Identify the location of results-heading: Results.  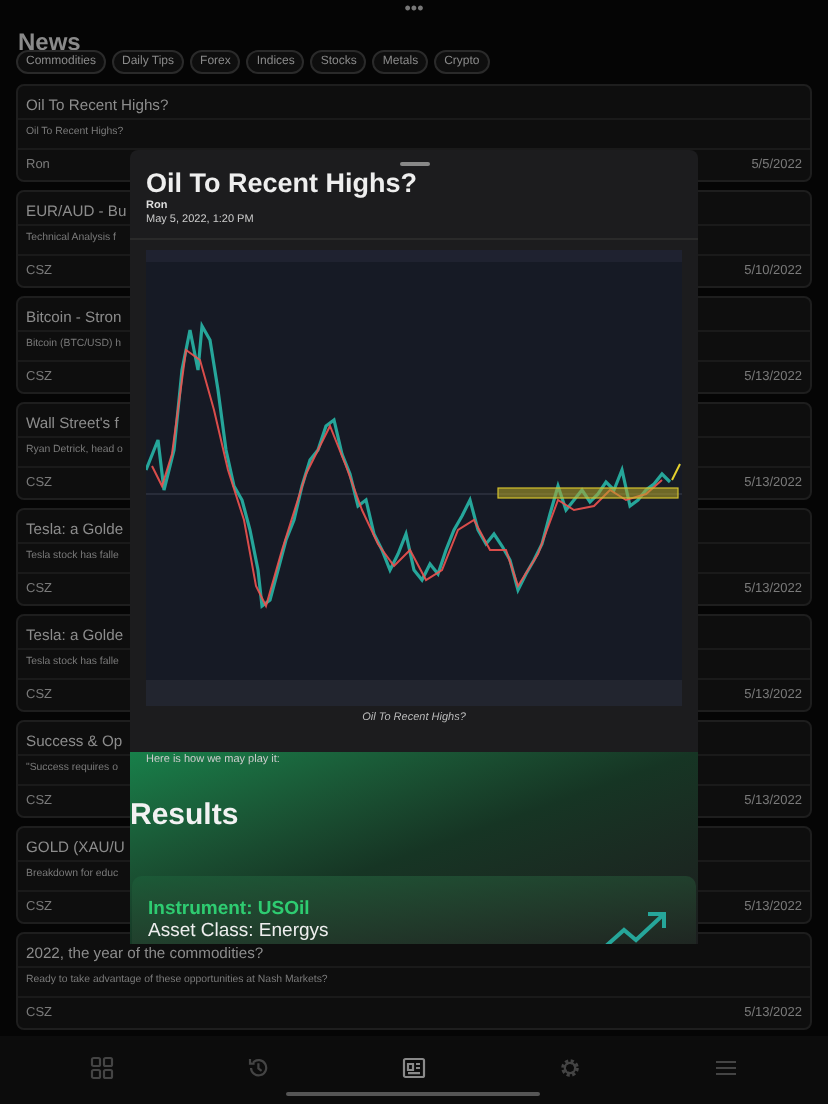
(184, 815).